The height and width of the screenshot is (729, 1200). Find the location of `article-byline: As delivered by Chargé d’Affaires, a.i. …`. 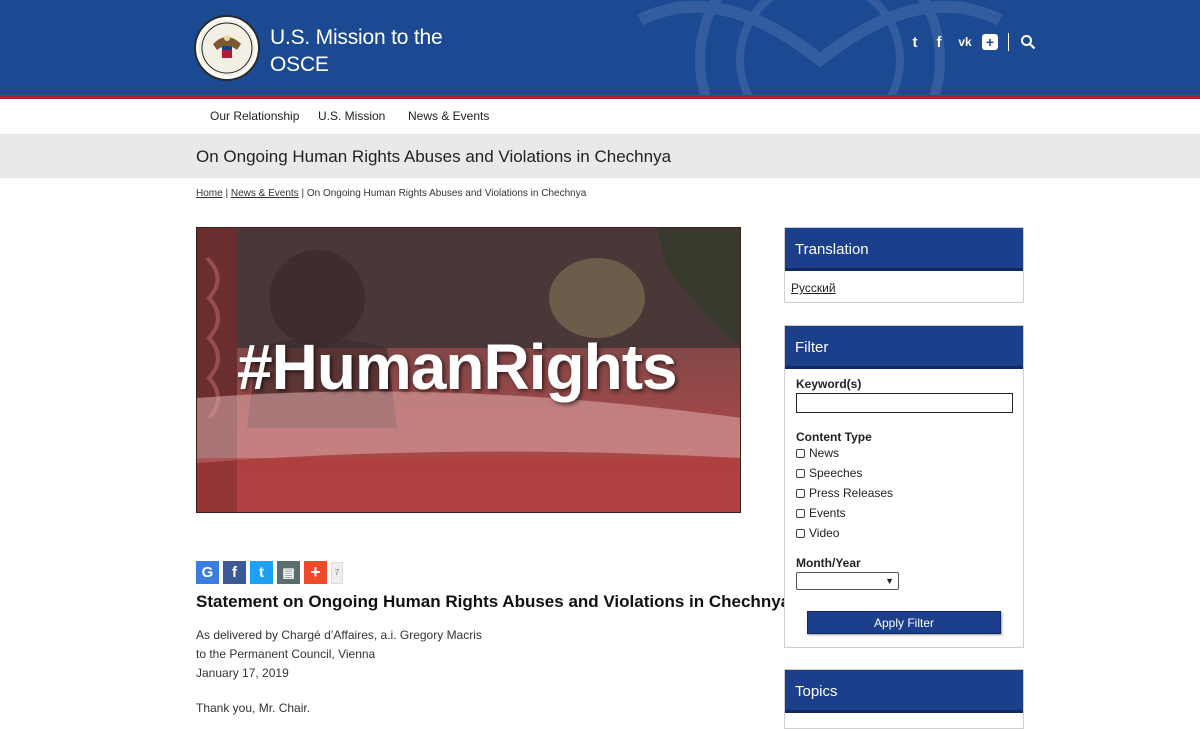

article-byline: As delivered by Chargé d’Affaires, a.i. … is located at coordinates (339, 654).